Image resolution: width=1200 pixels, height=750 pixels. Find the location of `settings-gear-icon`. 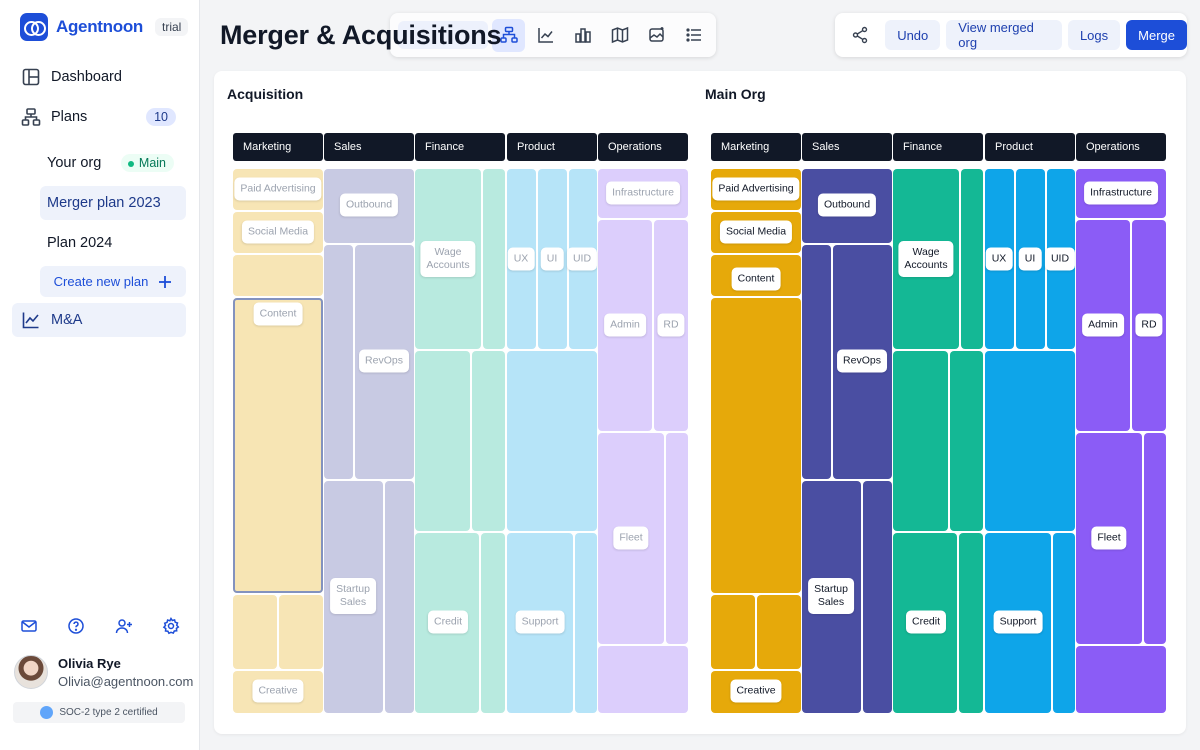

settings-gear-icon is located at coordinates (171, 626).